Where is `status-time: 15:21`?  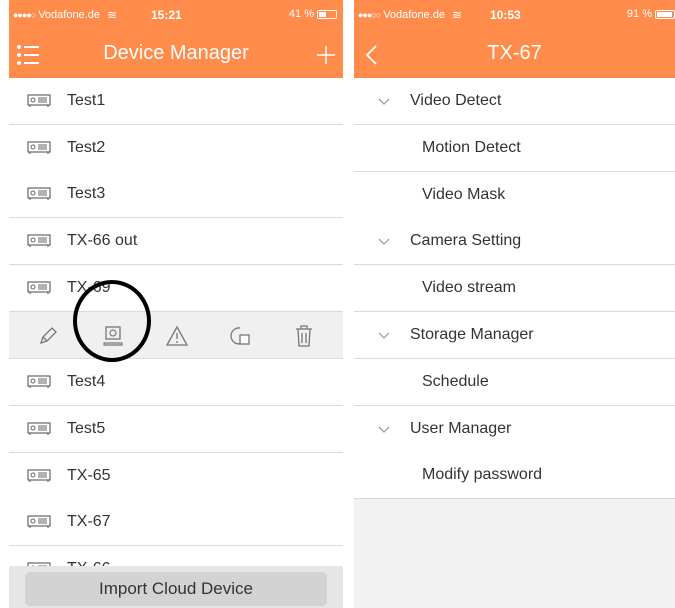 status-time: 15:21 is located at coordinates (166, 15).